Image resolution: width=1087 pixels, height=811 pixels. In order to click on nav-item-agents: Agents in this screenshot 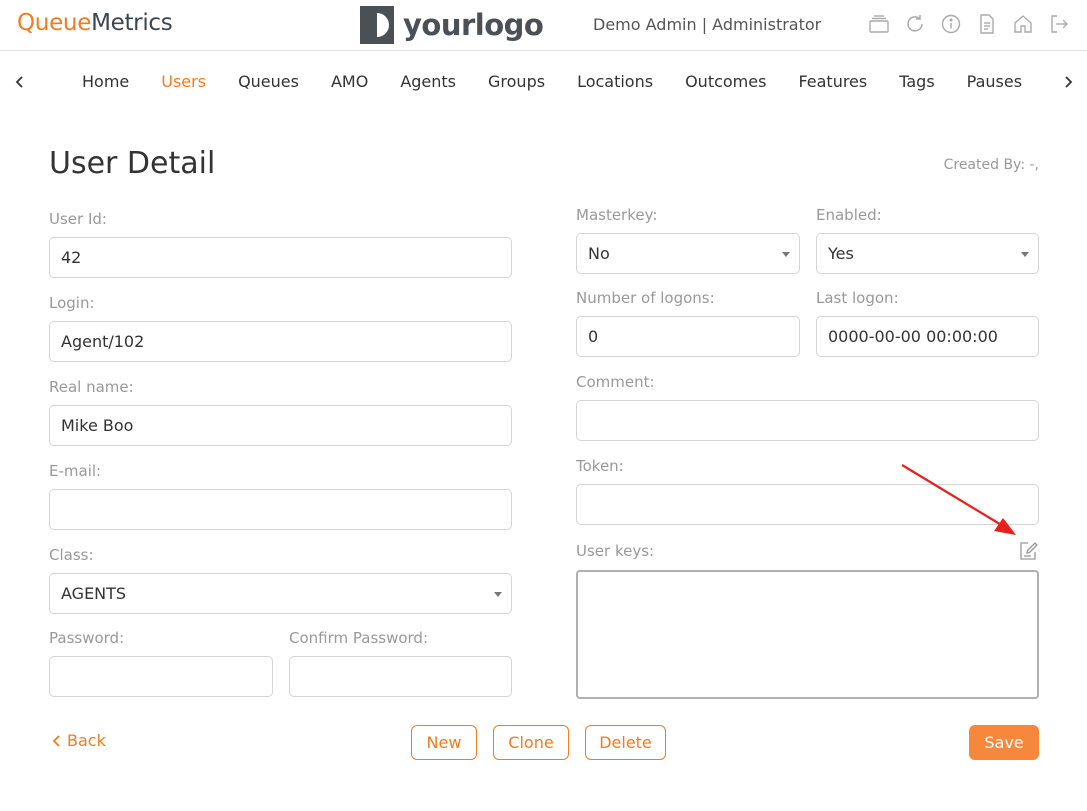, I will do `click(428, 82)`.